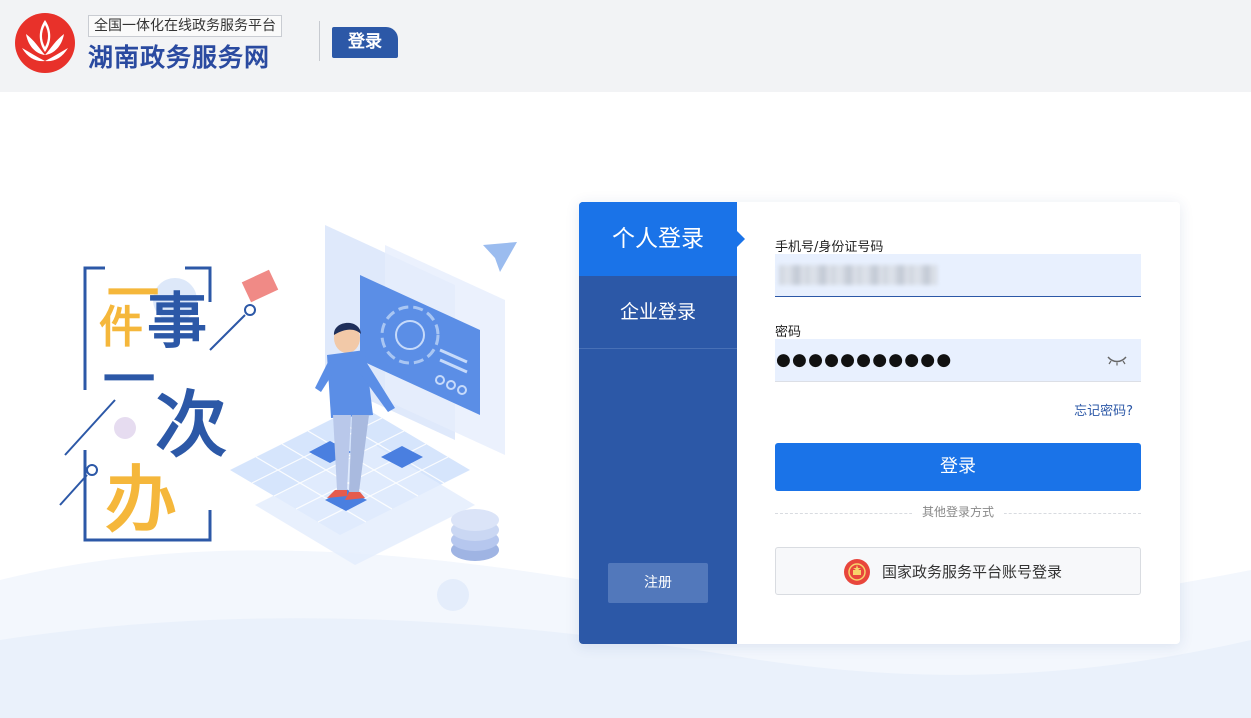 This screenshot has height=718, width=1251. Describe the element at coordinates (958, 360) in the screenshot. I see `password-input: ●●●●●●●●●●●` at that location.